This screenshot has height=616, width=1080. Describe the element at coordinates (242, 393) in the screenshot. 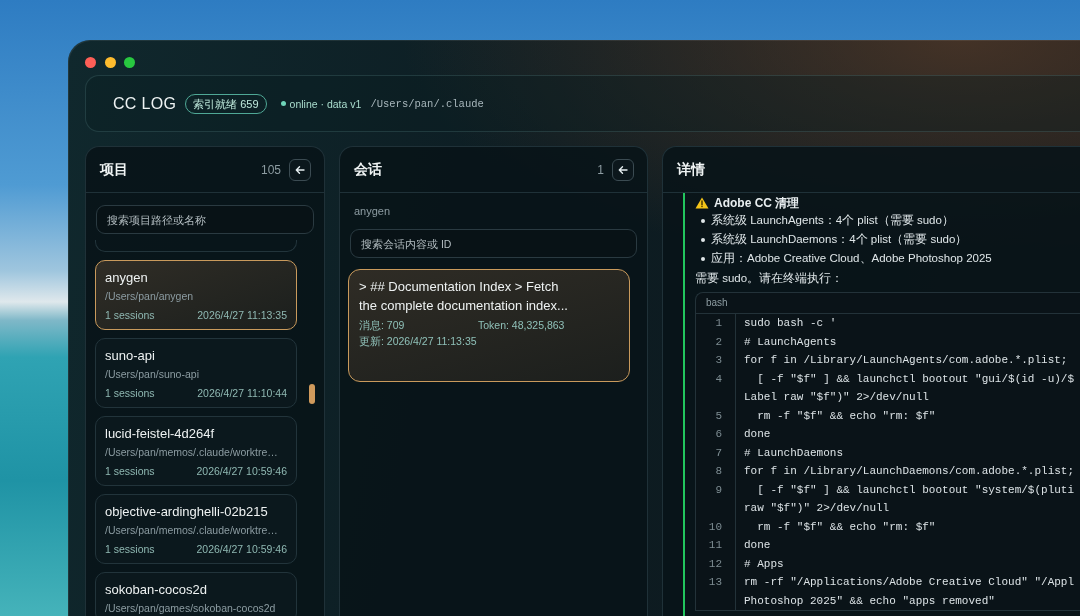

I see `updated-time: 2026/4/27 11:10:44` at that location.